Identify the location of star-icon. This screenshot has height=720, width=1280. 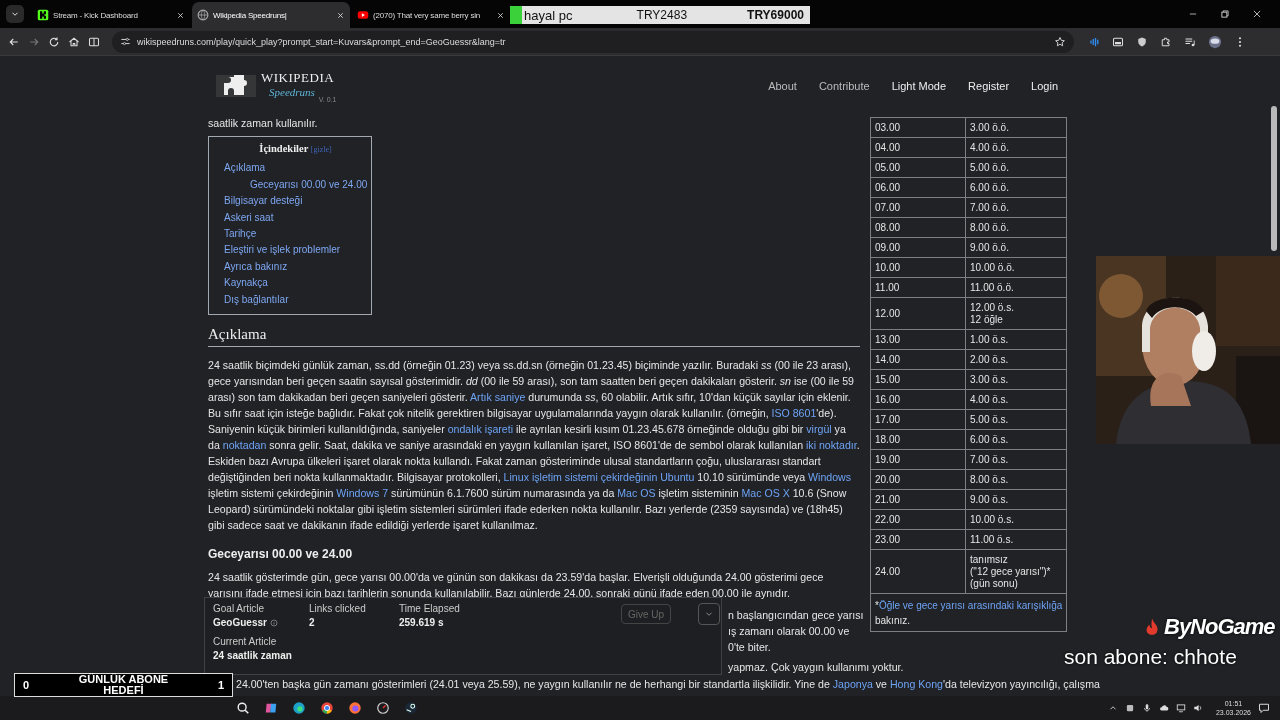
(1060, 41).